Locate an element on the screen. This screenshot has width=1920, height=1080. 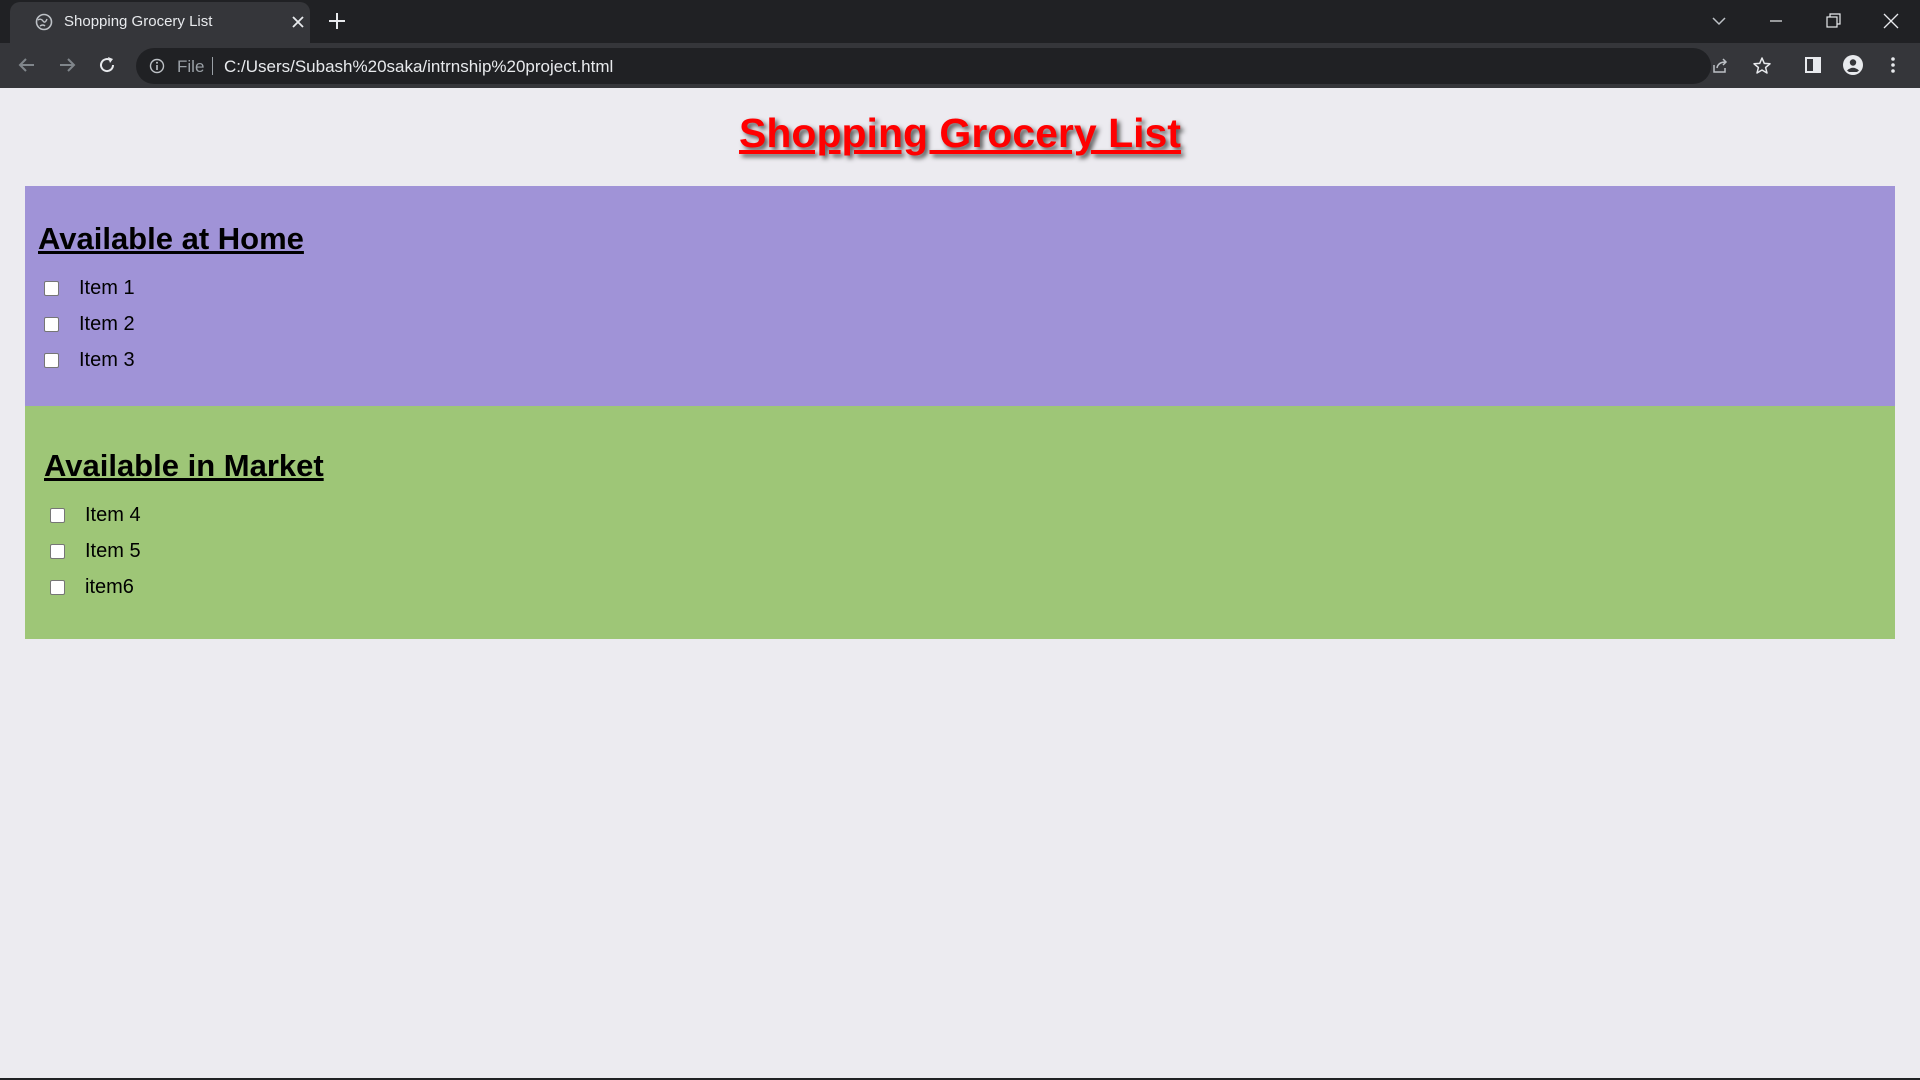
page-title: Shopping Grocery List is located at coordinates (960, 133).